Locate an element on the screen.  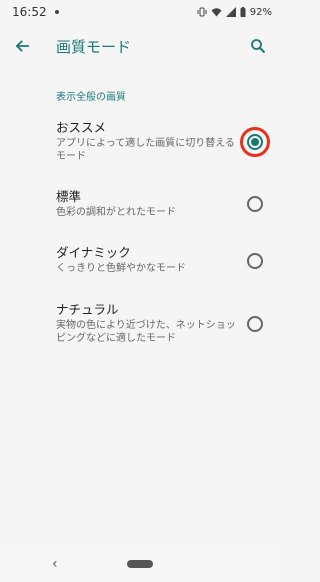
cellular-signal-icon is located at coordinates (230, 12).